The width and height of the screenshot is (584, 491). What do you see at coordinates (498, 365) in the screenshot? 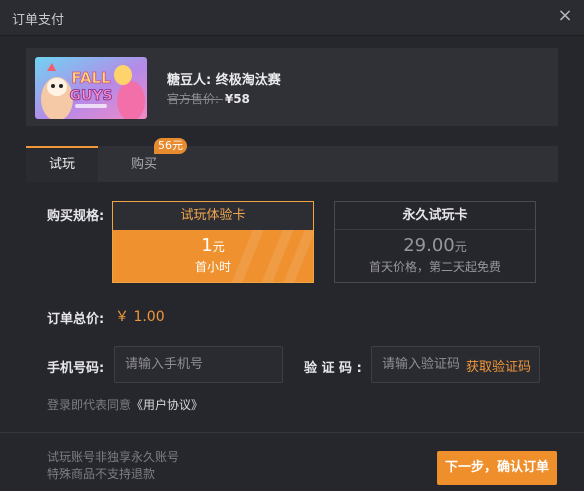
I see `get-code-button: 获取验证码` at bounding box center [498, 365].